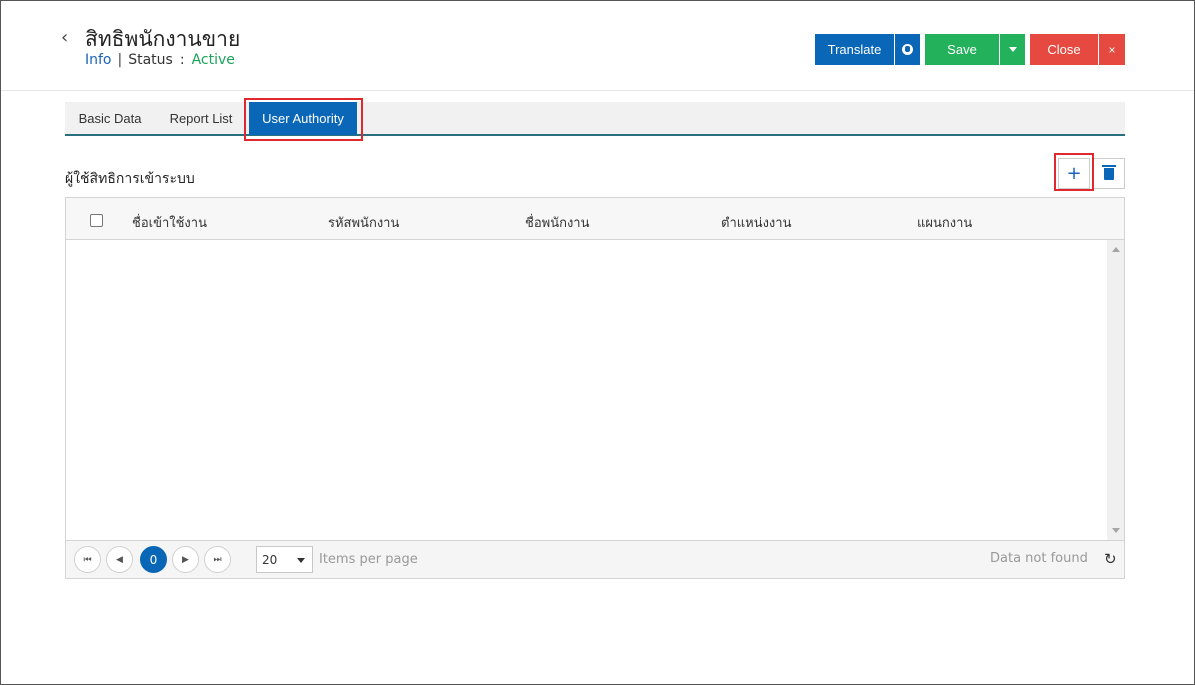 The width and height of the screenshot is (1195, 685). What do you see at coordinates (284, 559) in the screenshot?
I see `page-size-select: 20` at bounding box center [284, 559].